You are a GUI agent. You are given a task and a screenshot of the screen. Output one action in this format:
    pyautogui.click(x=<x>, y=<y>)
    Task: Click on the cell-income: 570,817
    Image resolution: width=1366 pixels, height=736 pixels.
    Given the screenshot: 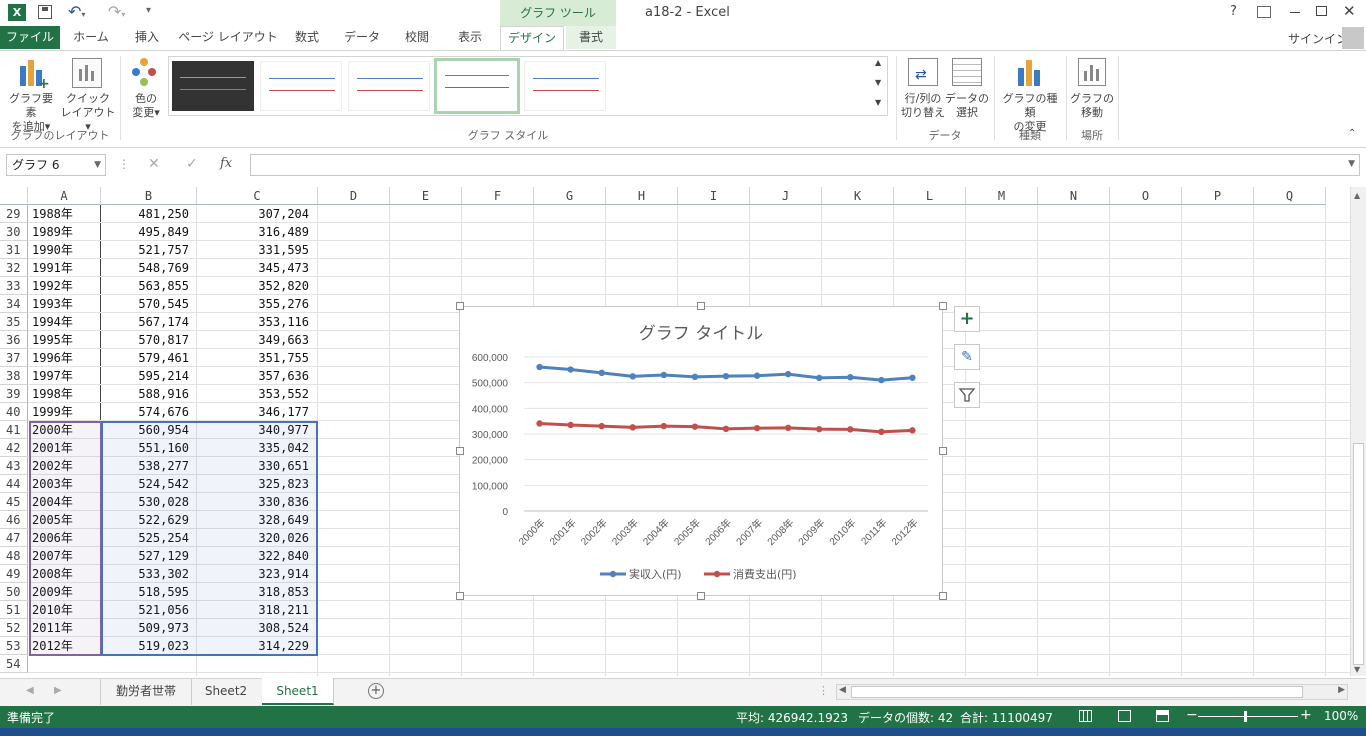 What is the action you would take?
    pyautogui.click(x=145, y=340)
    